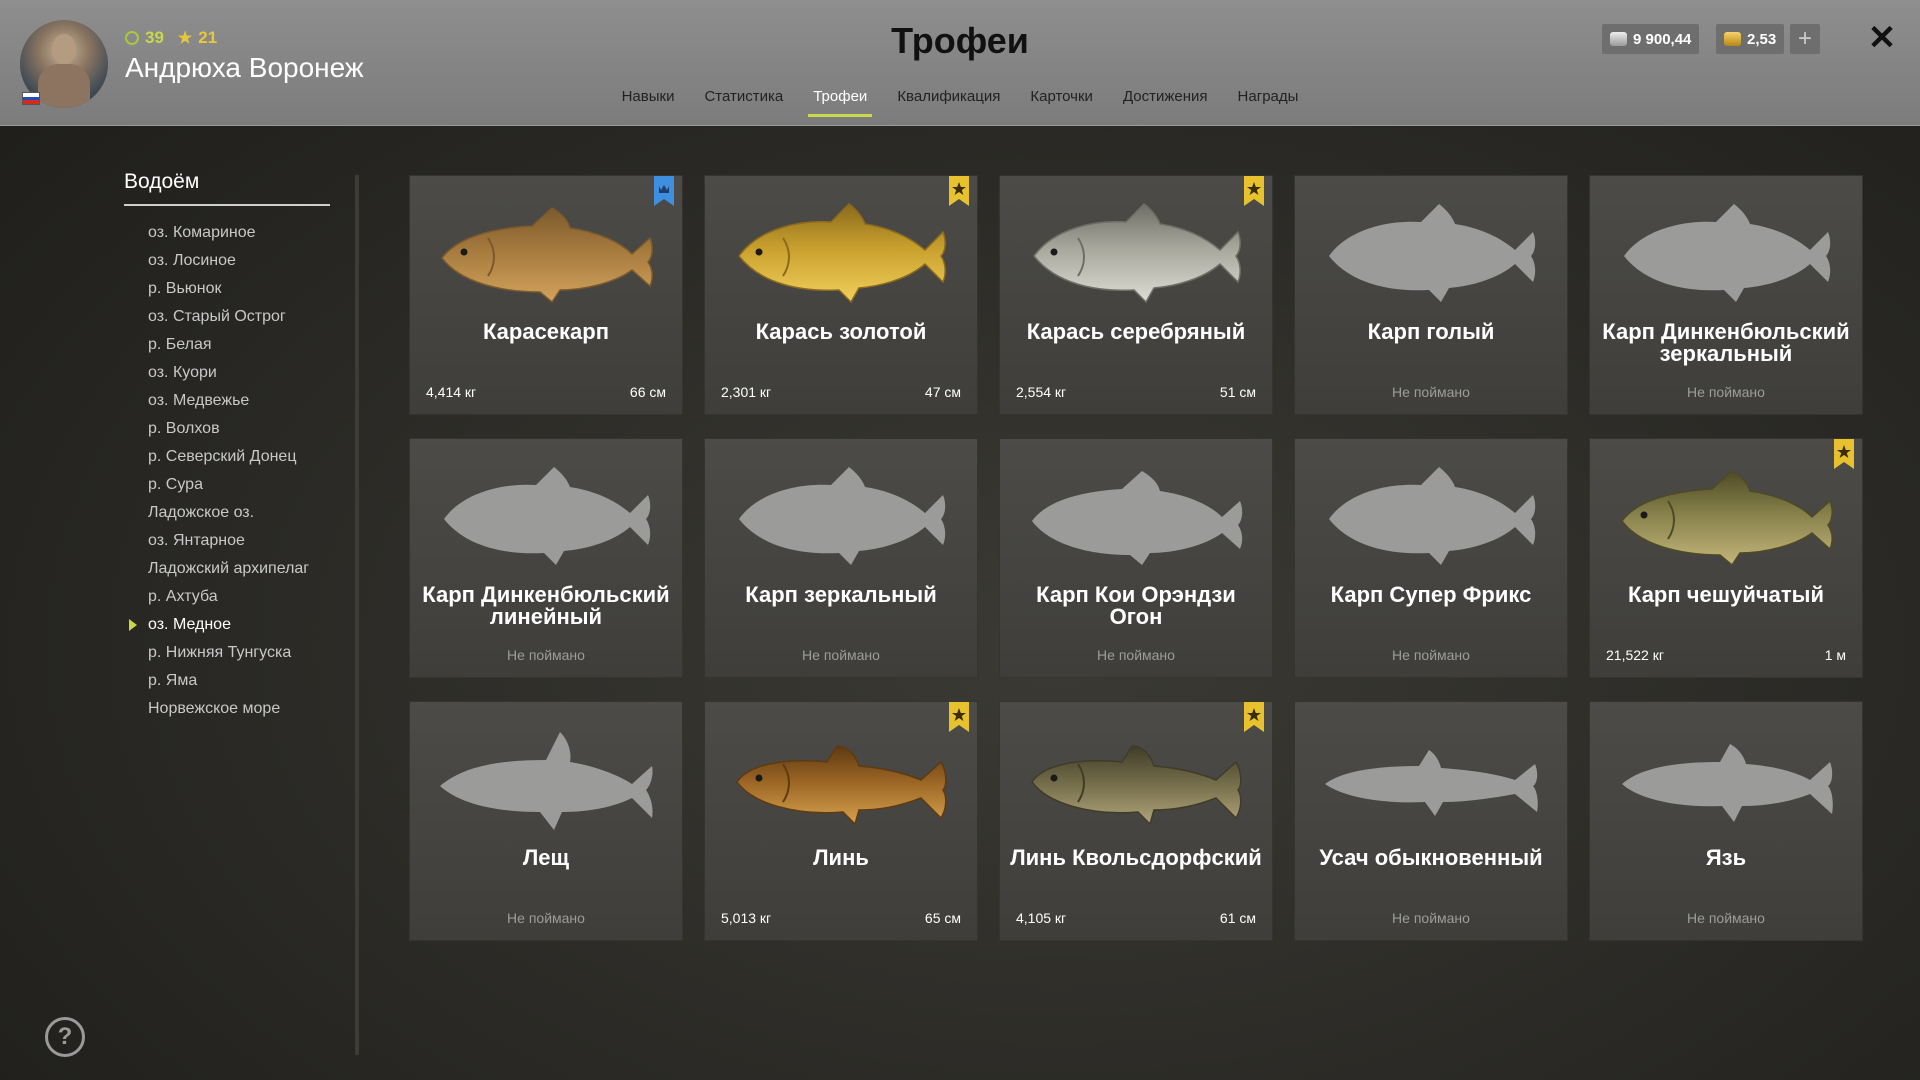 The image size is (1920, 1080). What do you see at coordinates (1136, 331) in the screenshot?
I see `fish-name: Карась серебряный` at bounding box center [1136, 331].